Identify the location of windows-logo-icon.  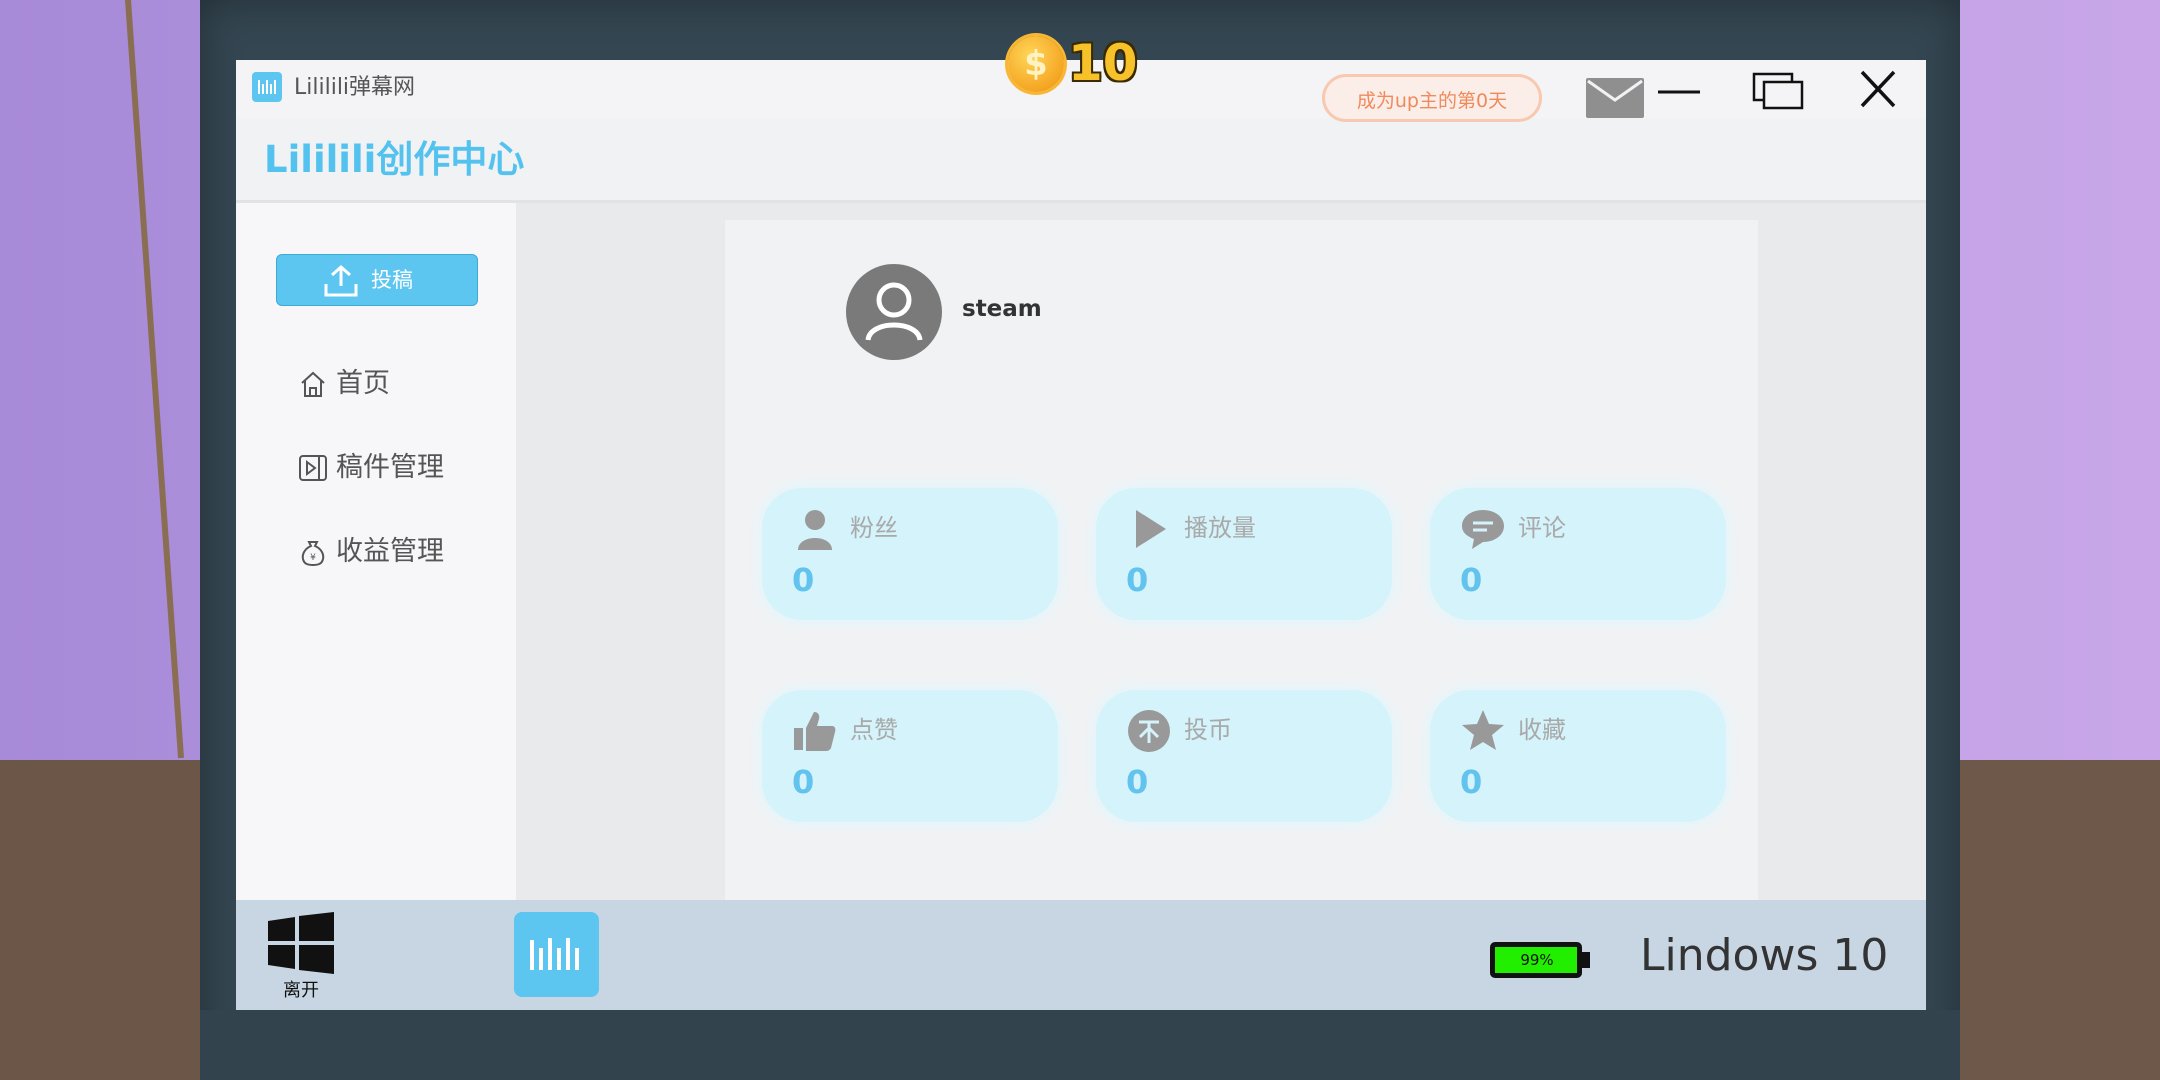
(301, 943).